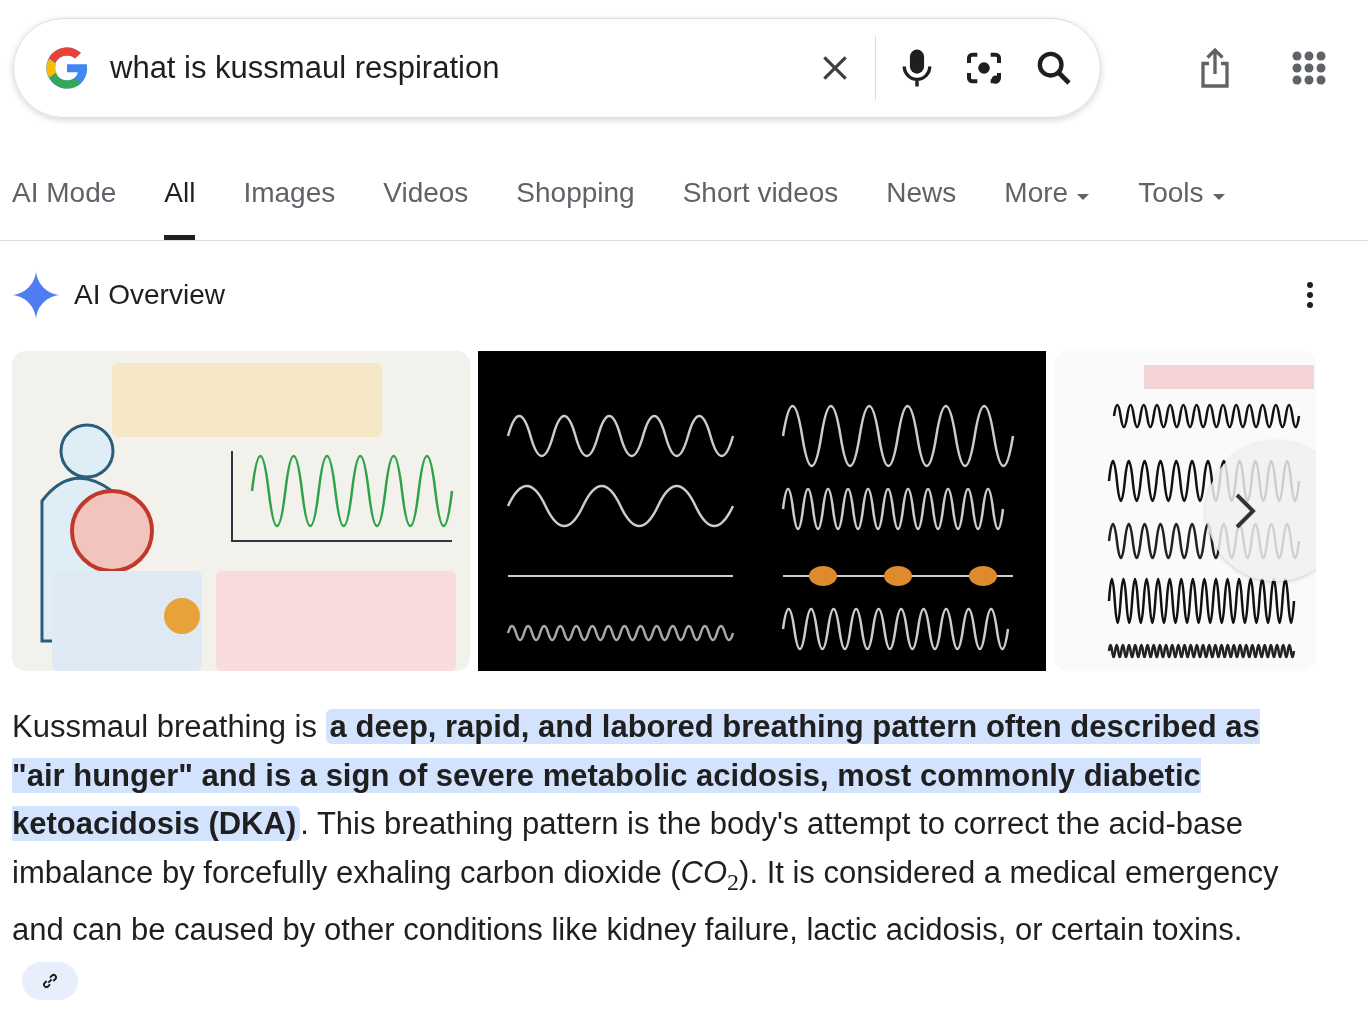 This screenshot has height=1034, width=1368. I want to click on search-tab: All, so click(180, 208).